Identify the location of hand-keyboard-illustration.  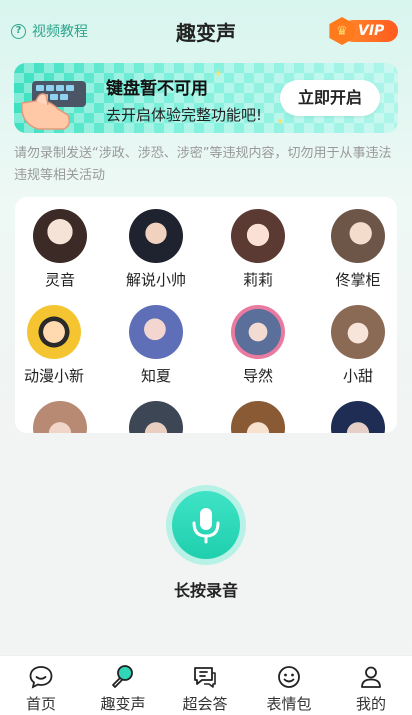
(53, 105).